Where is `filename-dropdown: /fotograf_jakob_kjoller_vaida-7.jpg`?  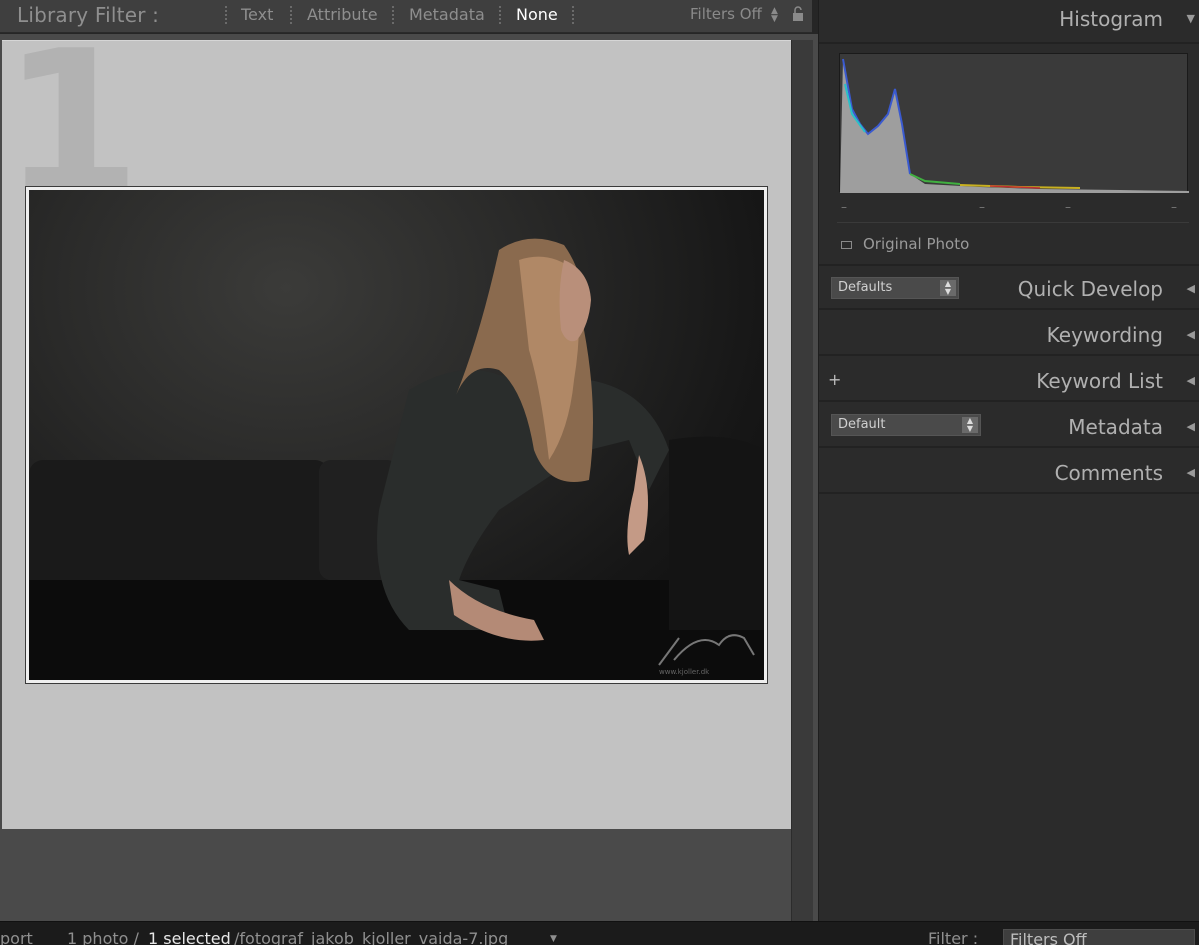
filename-dropdown: /fotograf_jakob_kjoller_vaida-7.jpg is located at coordinates (371, 937).